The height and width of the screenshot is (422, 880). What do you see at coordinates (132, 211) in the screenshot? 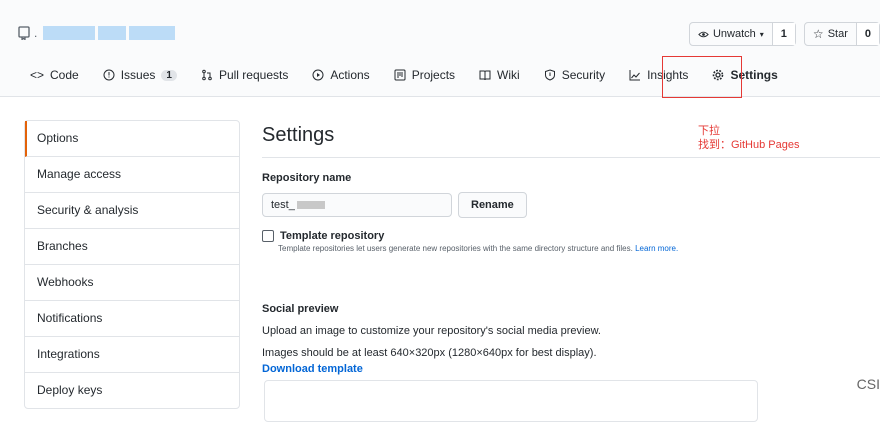
I see `sidebar-item-security-analysis: Security & analysis` at bounding box center [132, 211].